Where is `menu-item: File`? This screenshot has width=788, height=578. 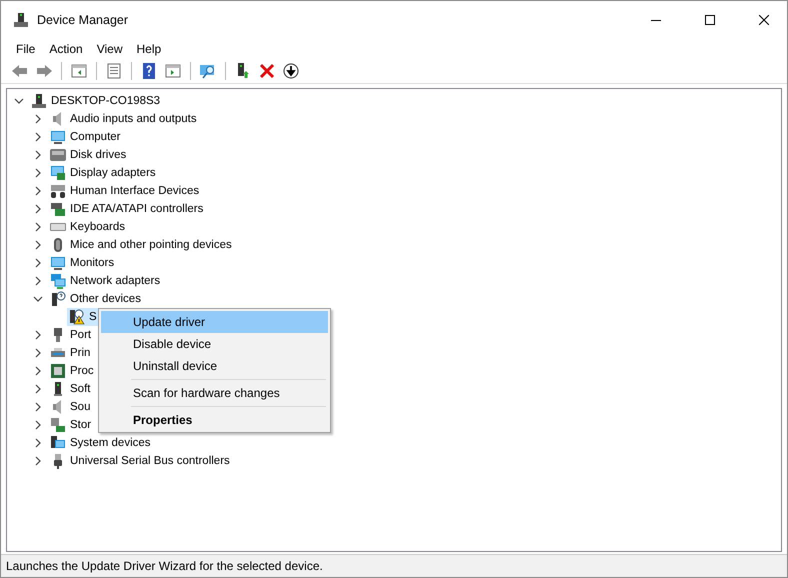 menu-item: File is located at coordinates (25, 49).